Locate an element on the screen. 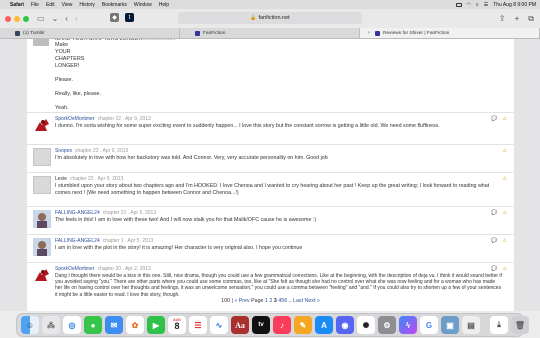 This screenshot has height=338, width=540. facetime-icon: ▶ is located at coordinates (156, 325).